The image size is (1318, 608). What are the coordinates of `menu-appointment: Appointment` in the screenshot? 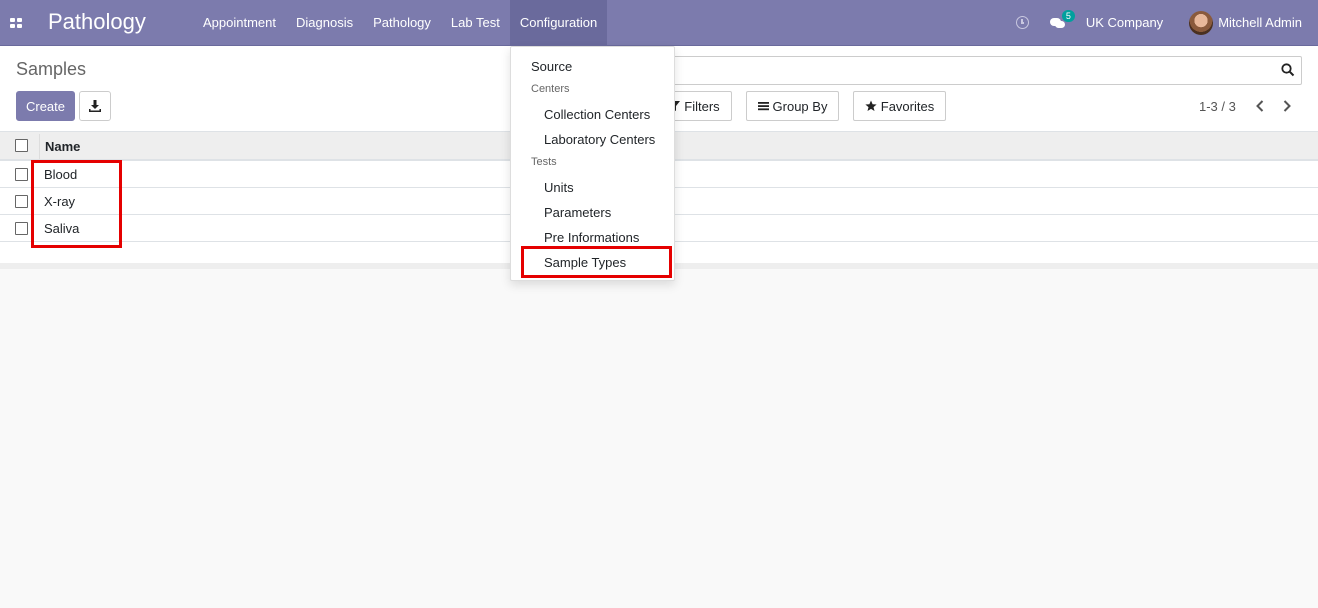 It's located at (239, 22).